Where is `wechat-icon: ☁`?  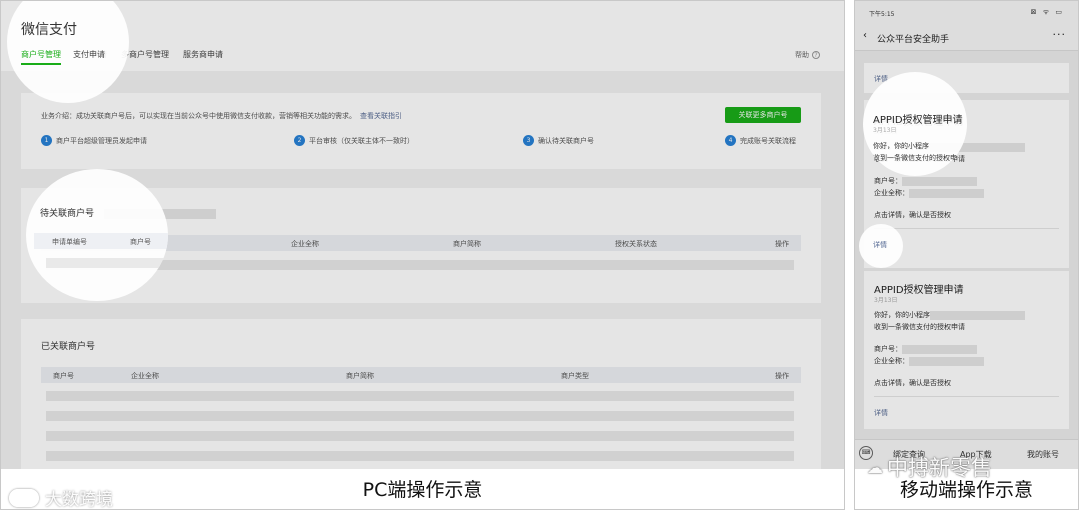 wechat-icon: ☁ is located at coordinates (875, 467).